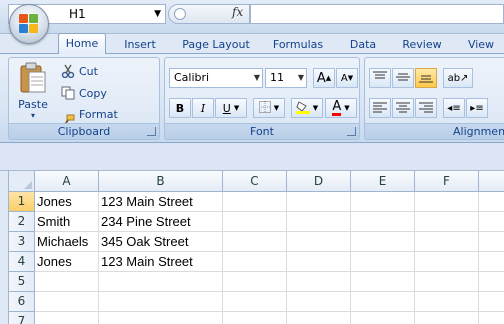 The width and height of the screenshot is (504, 324). I want to click on cell-f7, so click(447, 318).